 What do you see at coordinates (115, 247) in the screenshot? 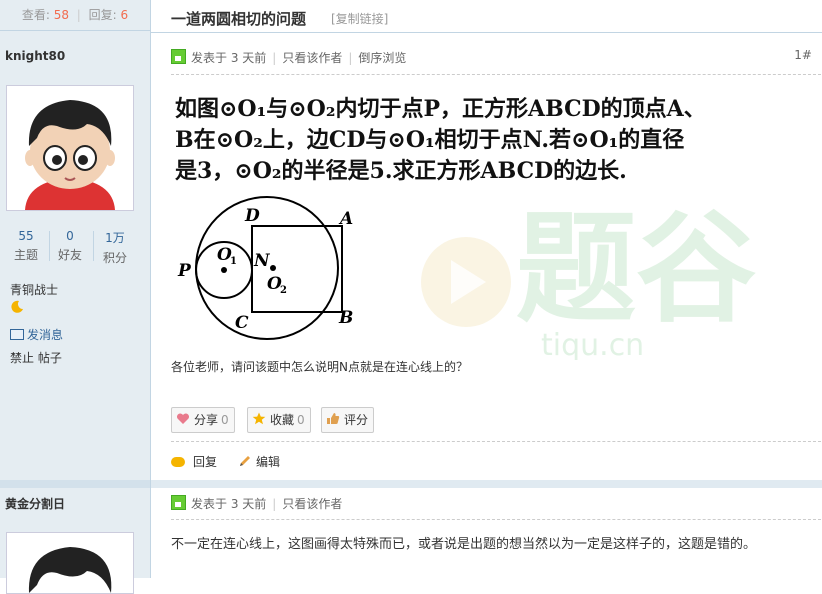
I see `stat-points: 1万 积分` at bounding box center [115, 247].